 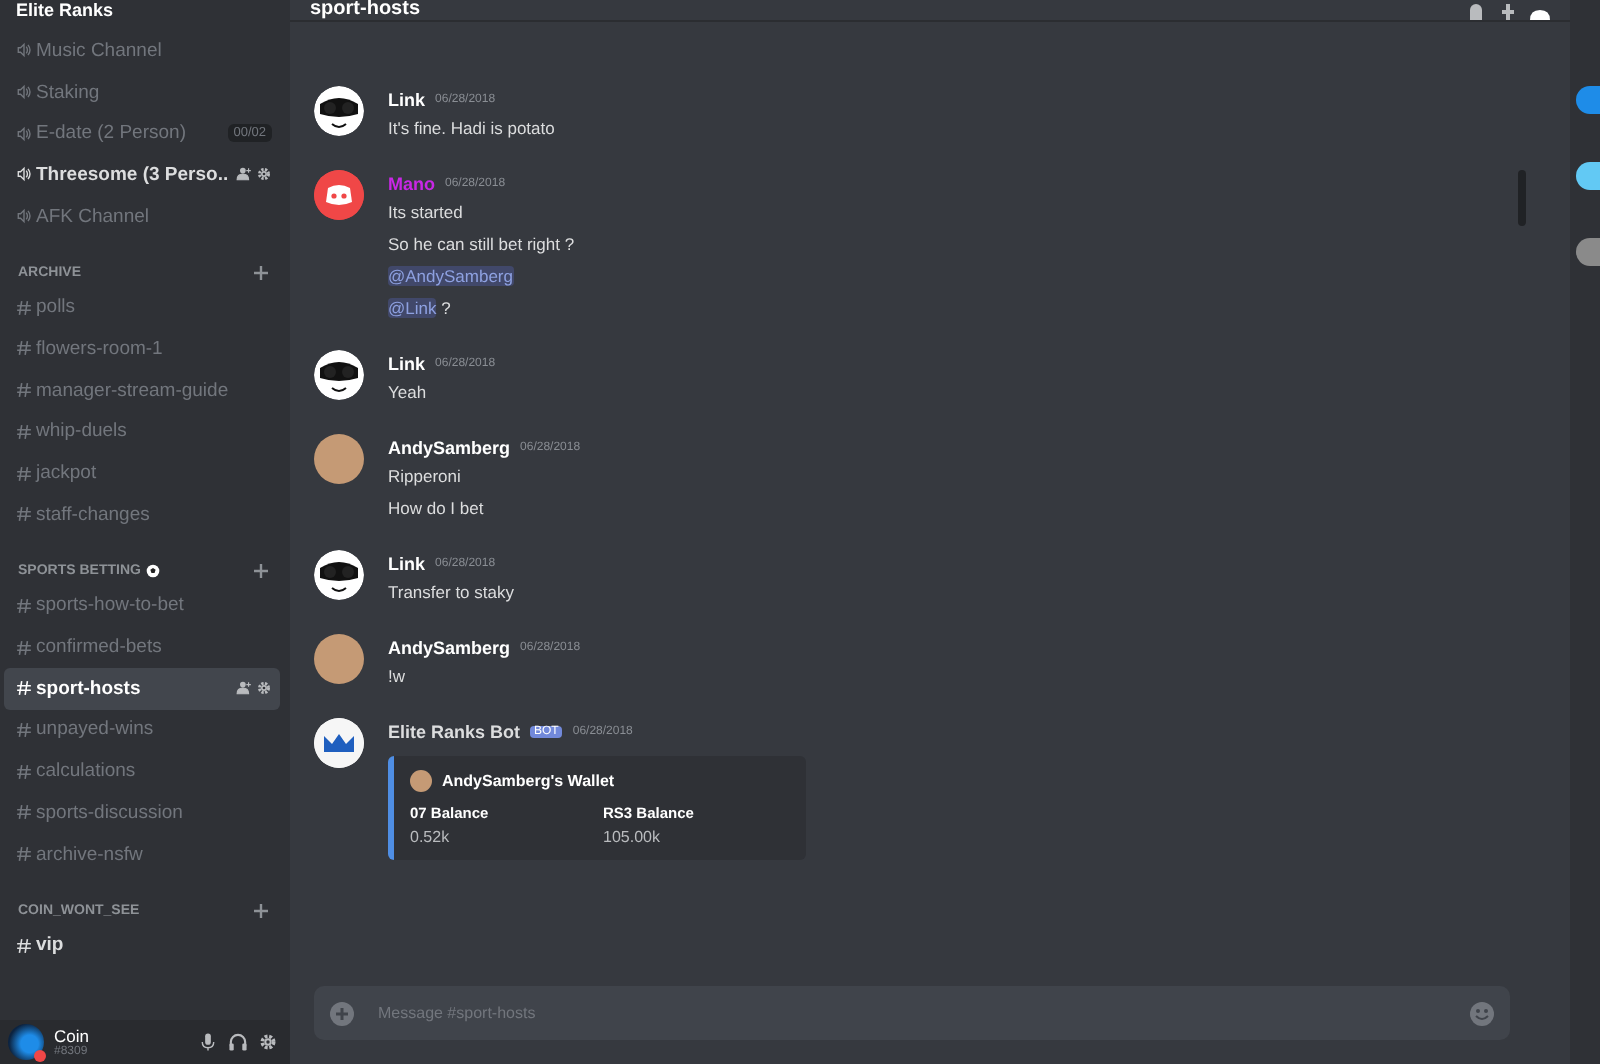 I want to click on field-value: 105.00k, so click(x=632, y=837).